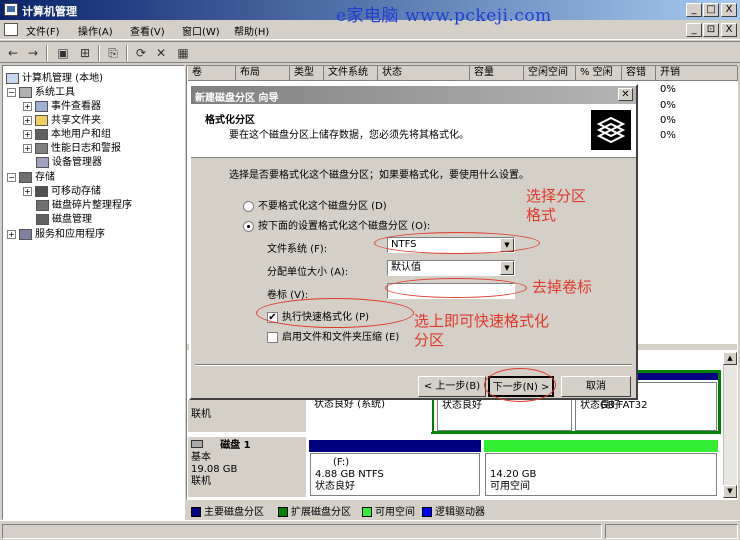 This screenshot has height=540, width=740. What do you see at coordinates (247, 416) in the screenshot?
I see `disk0-label: 联机` at bounding box center [247, 416].